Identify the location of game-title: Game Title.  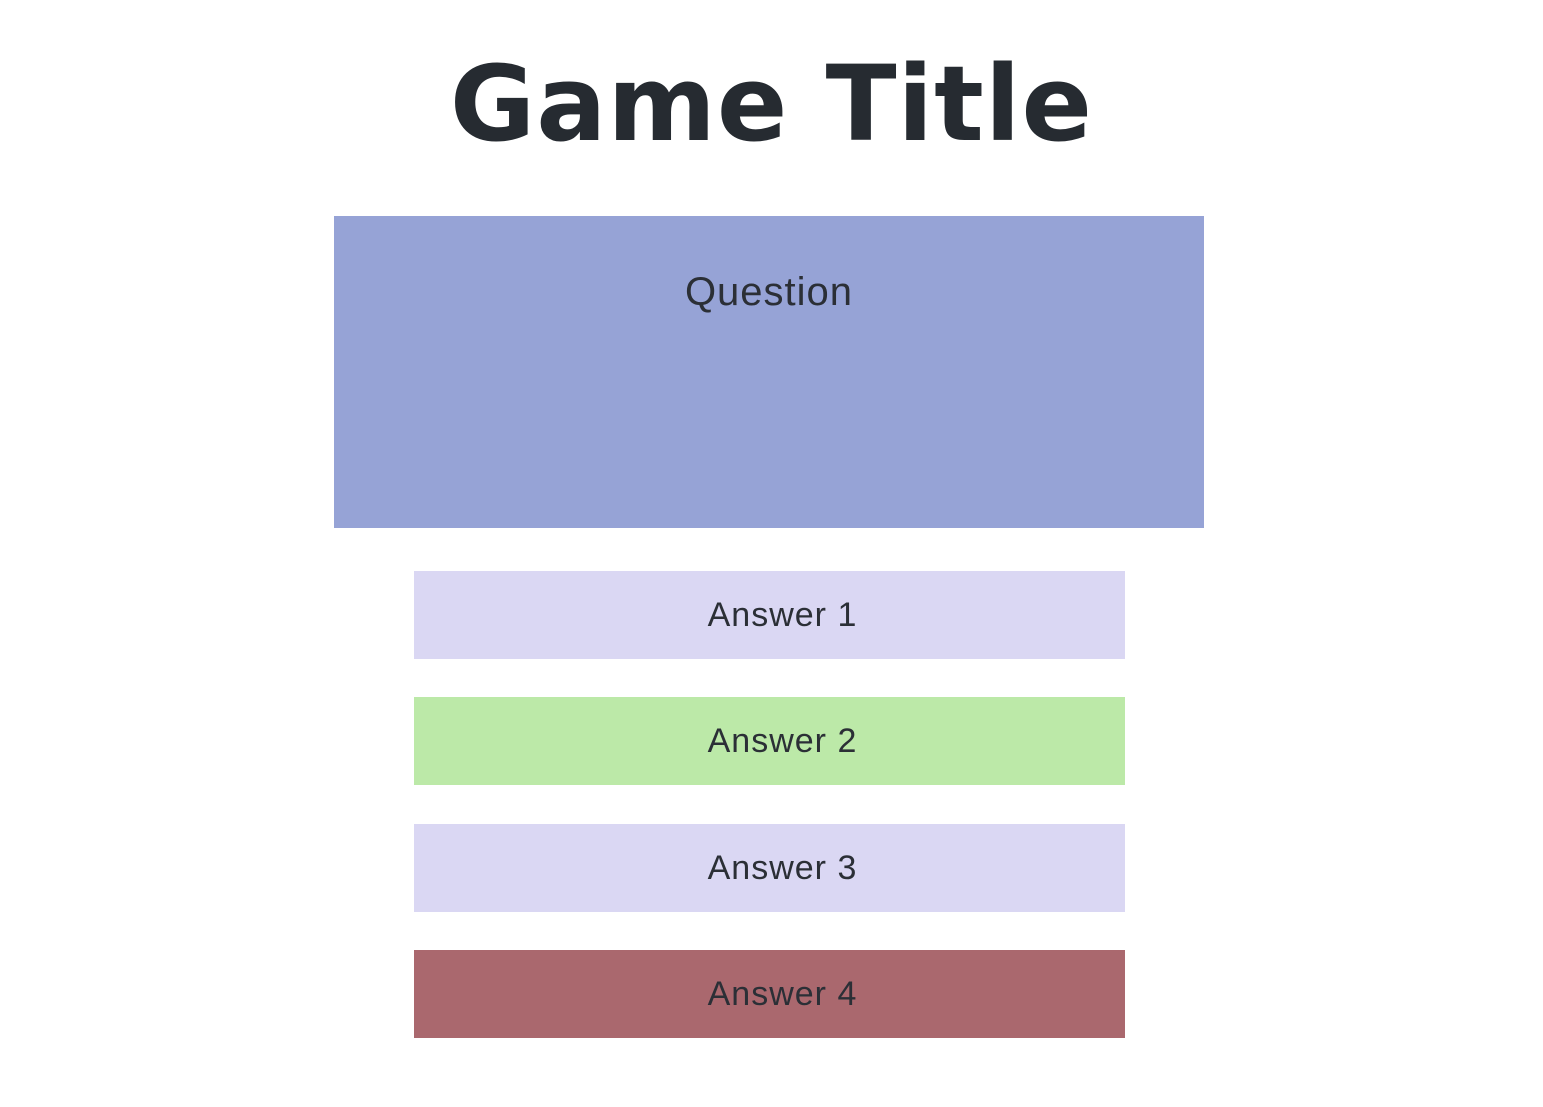
(771, 104).